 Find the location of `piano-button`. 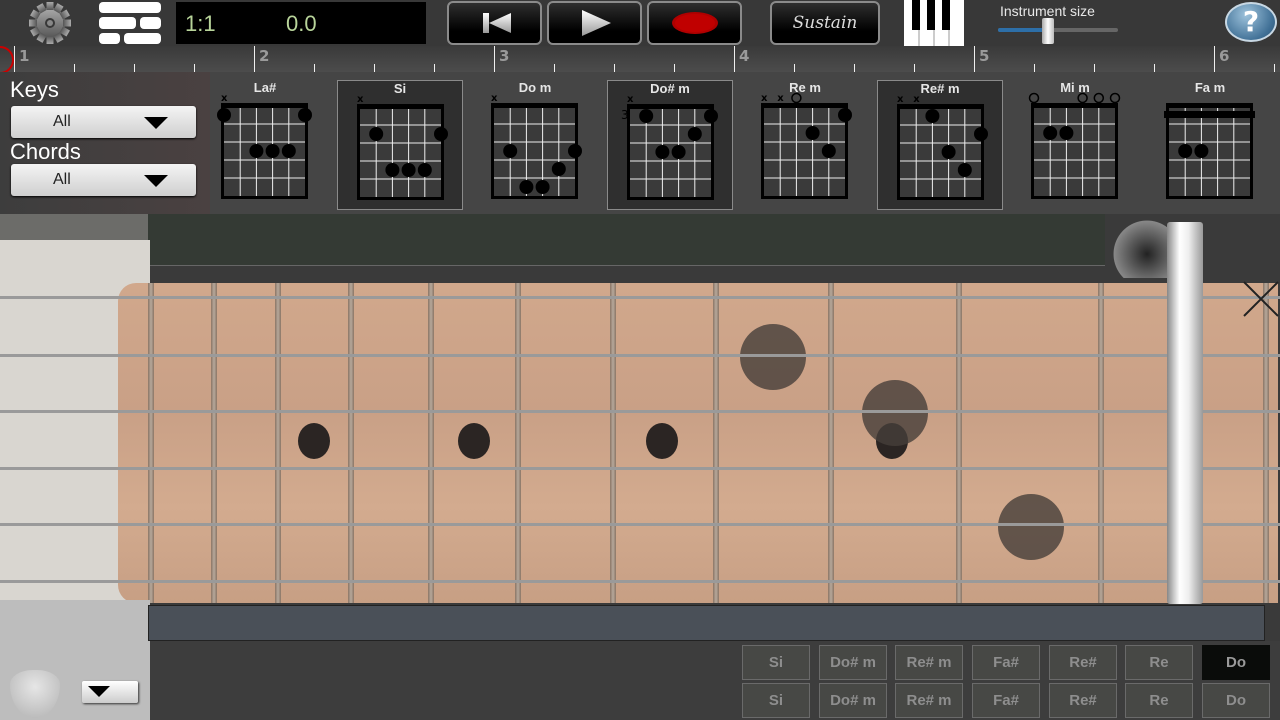

piano-button is located at coordinates (934, 23).